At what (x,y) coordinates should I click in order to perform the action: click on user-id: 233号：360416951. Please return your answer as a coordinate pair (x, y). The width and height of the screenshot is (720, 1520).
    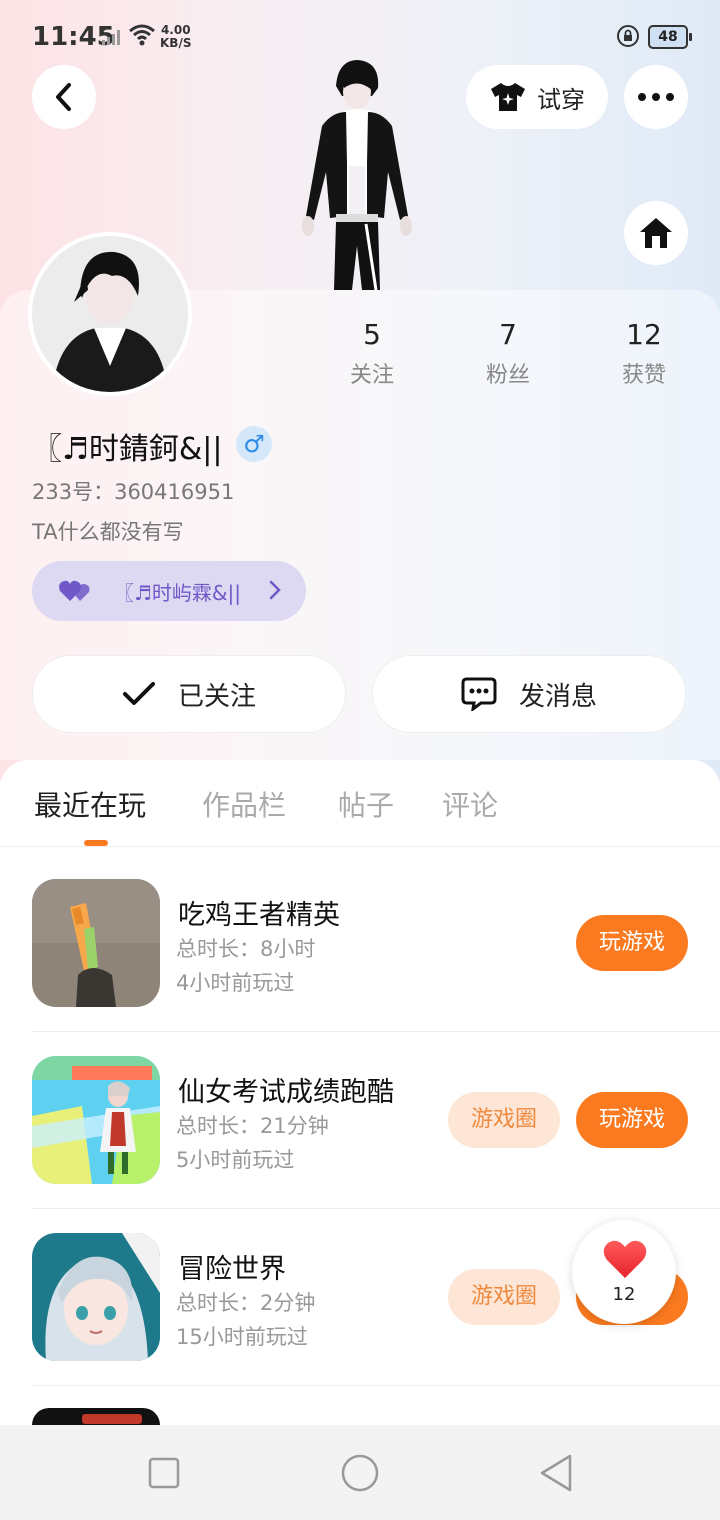
    Looking at the image, I should click on (133, 491).